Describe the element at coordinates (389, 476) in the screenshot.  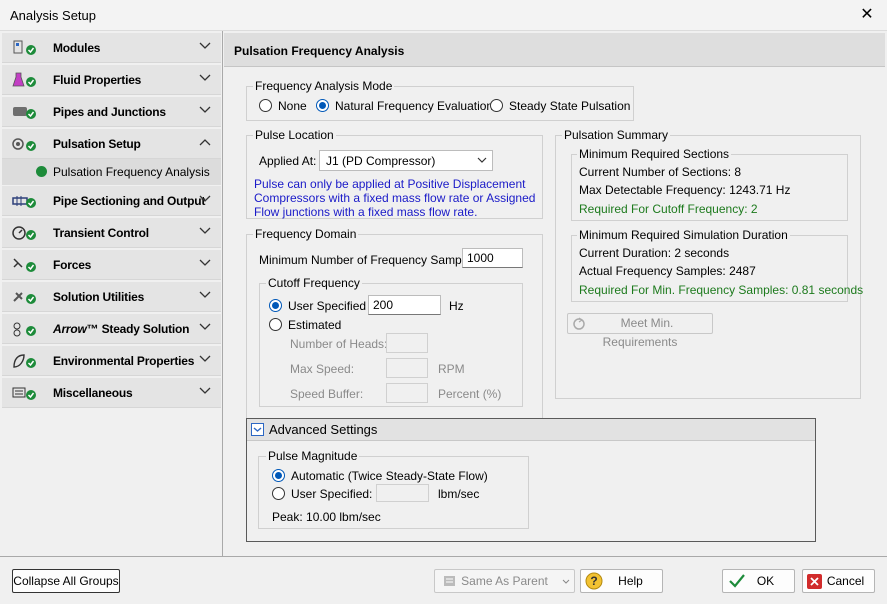
I see `magnitude-auto-label: Automatic (Twice Steady-State Flow)` at that location.